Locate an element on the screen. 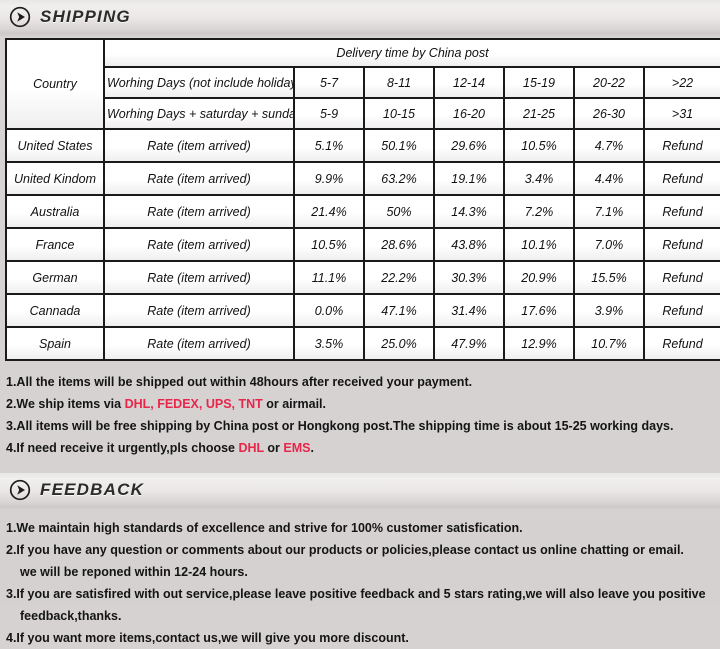  country-cell: United Kindom is located at coordinates (55, 178).